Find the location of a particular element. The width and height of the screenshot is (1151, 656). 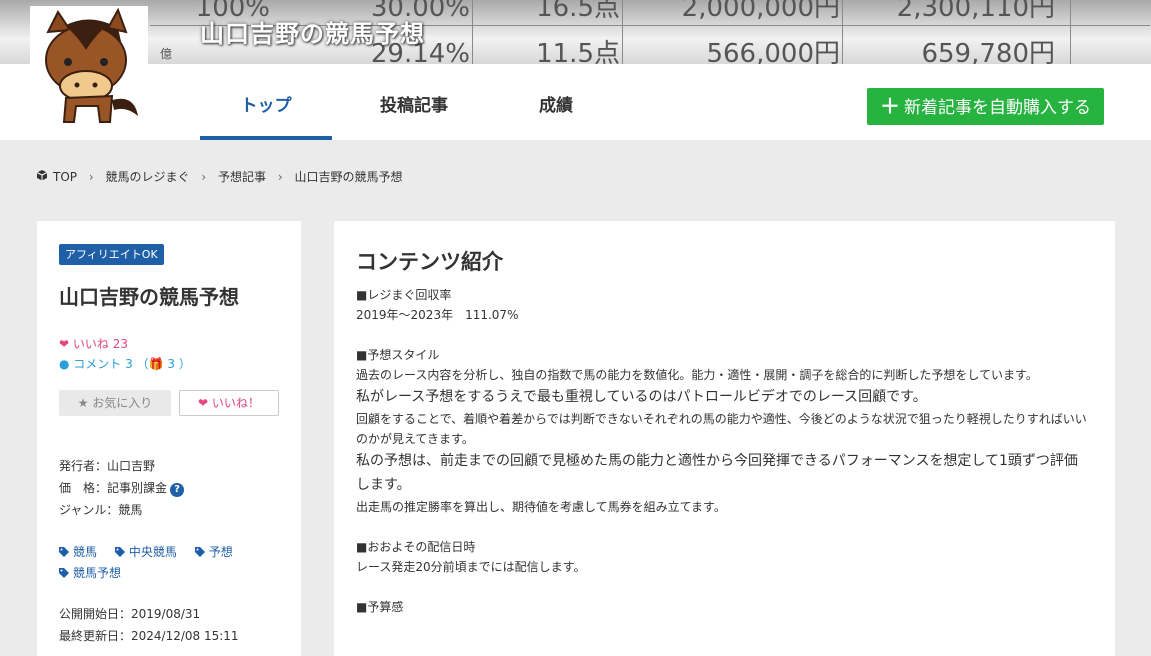

tag-label: 競馬 is located at coordinates (85, 552).